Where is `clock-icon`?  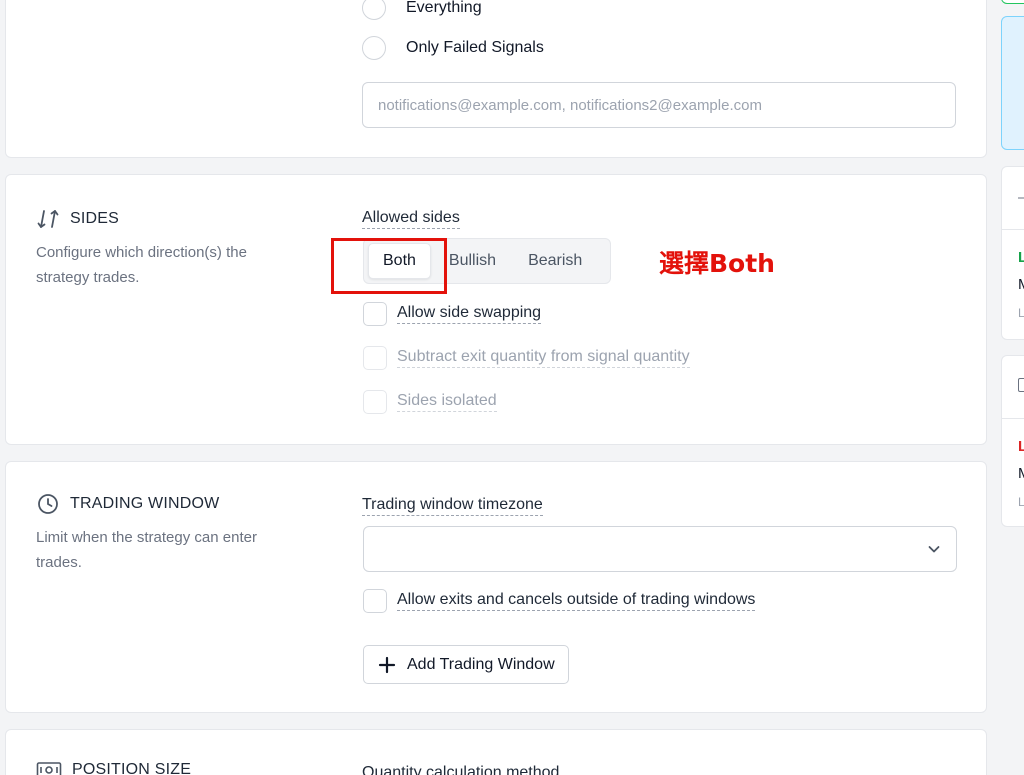 clock-icon is located at coordinates (48, 504).